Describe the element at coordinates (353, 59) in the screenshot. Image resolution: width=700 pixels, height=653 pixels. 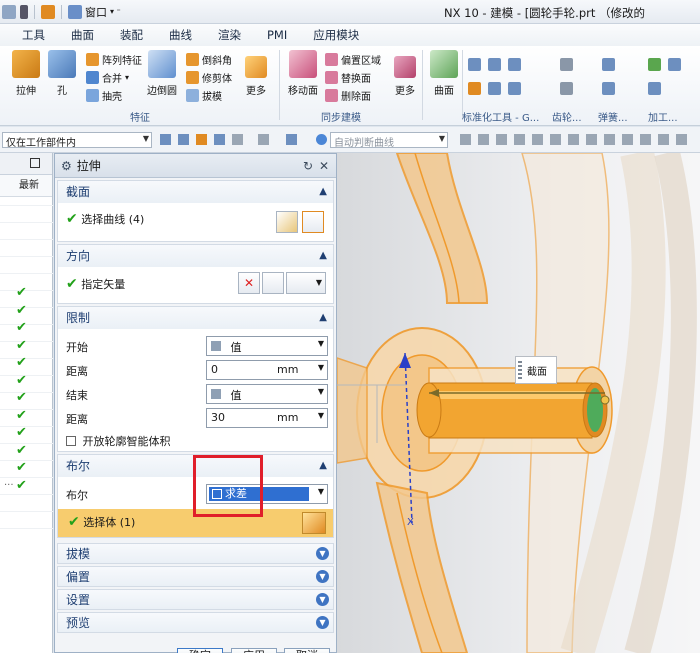
I see `offset-region-button: 偏置区域` at that location.